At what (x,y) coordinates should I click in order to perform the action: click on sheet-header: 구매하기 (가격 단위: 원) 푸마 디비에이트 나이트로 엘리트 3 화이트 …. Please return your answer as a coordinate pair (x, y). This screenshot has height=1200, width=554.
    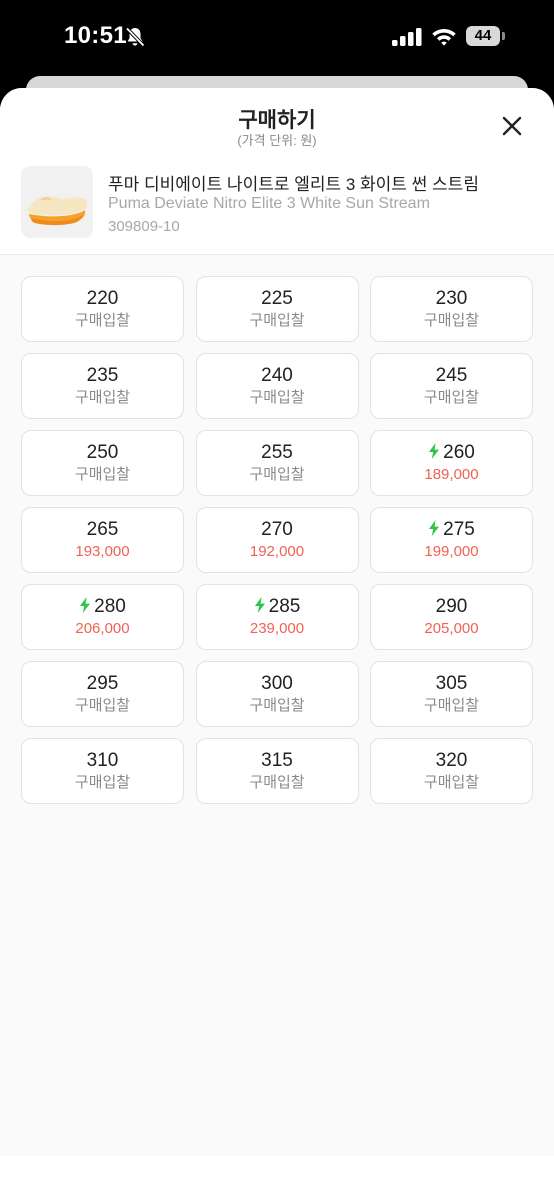
    Looking at the image, I should click on (277, 171).